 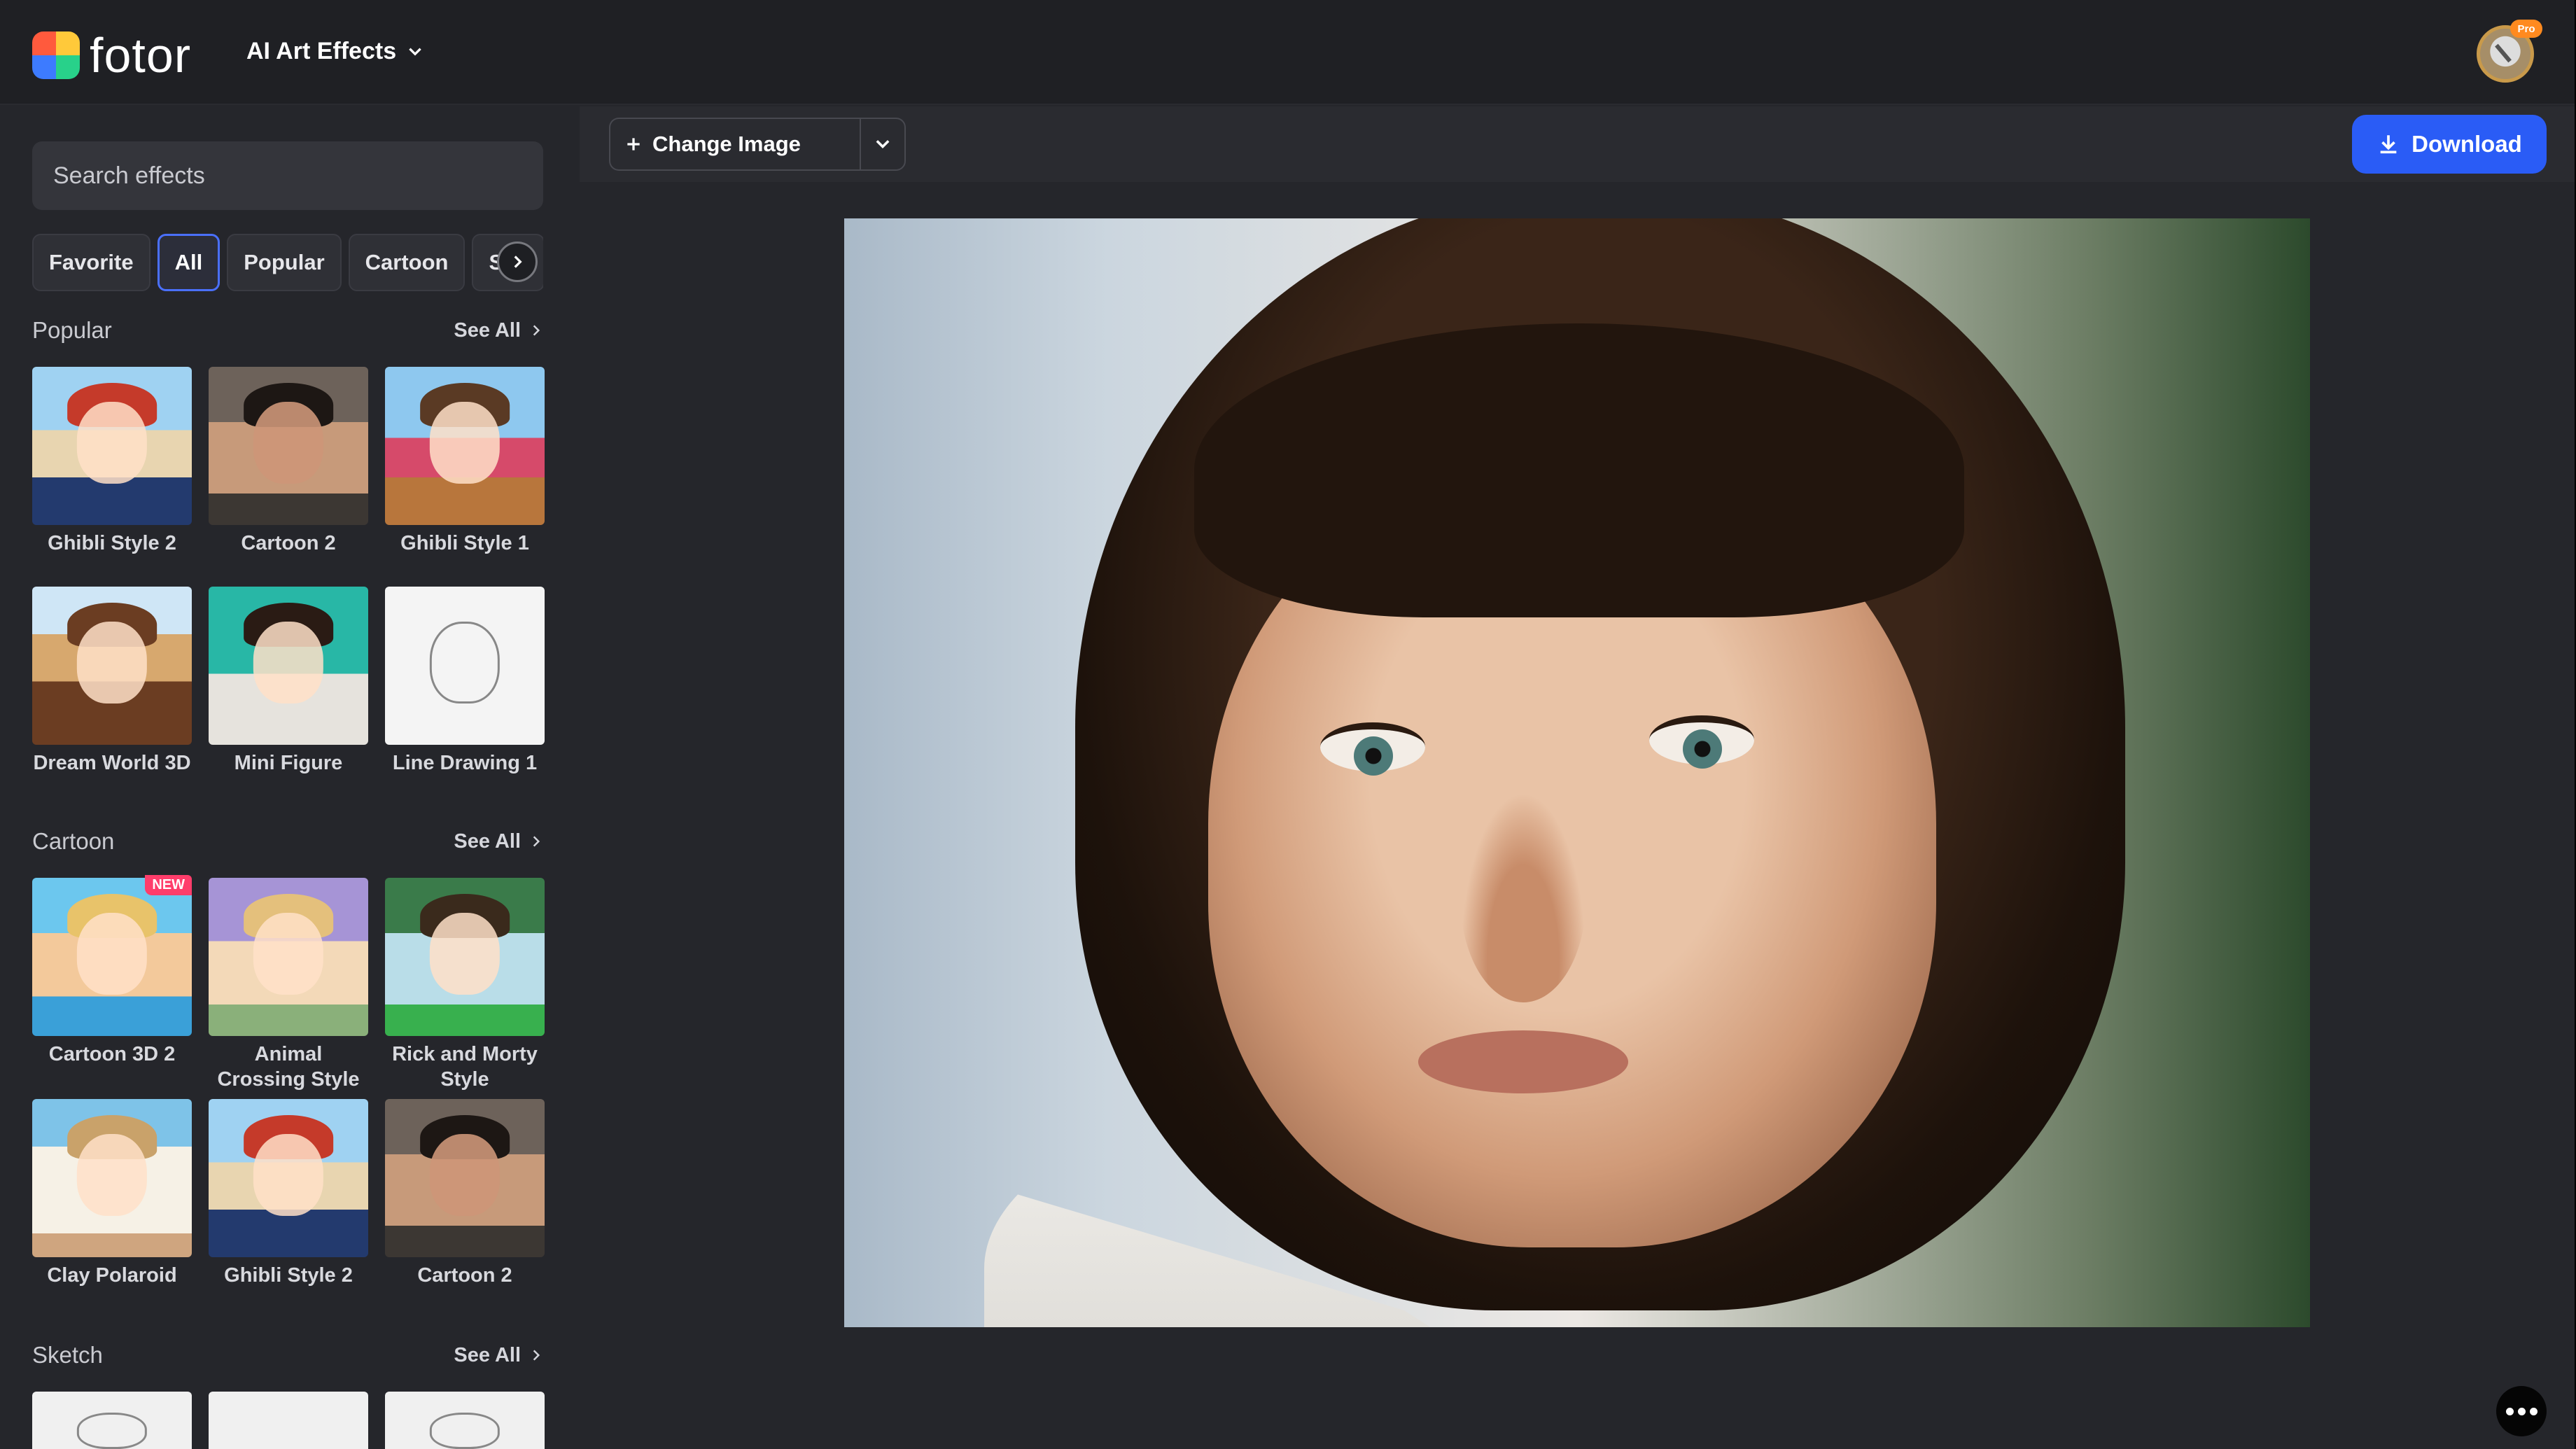 I want to click on filter-chips: Favorite All Popular Cartoon Ske, so click(x=287, y=262).